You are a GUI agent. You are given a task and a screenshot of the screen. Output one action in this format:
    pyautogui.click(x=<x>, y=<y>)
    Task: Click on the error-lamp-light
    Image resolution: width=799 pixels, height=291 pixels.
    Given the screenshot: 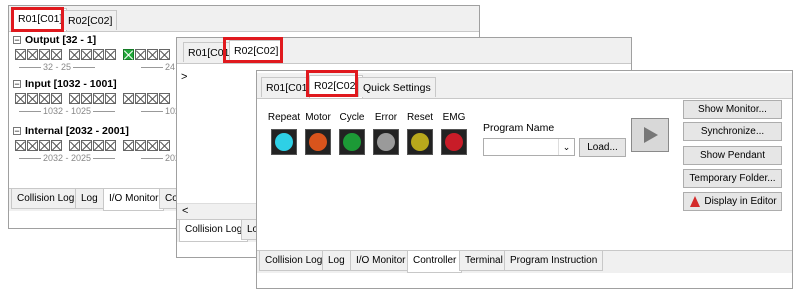 What is the action you would take?
    pyautogui.click(x=386, y=142)
    